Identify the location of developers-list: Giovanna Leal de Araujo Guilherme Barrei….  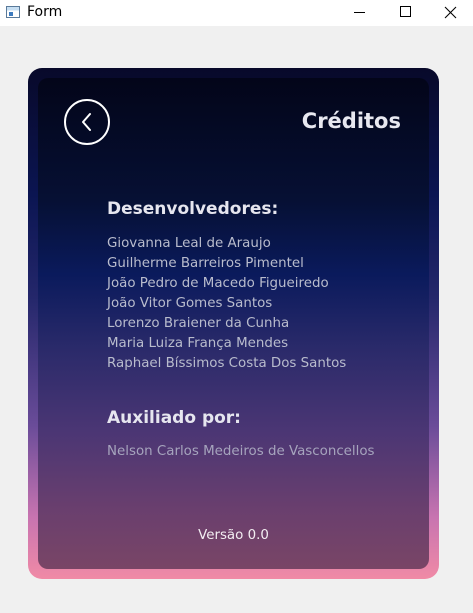
(226, 304).